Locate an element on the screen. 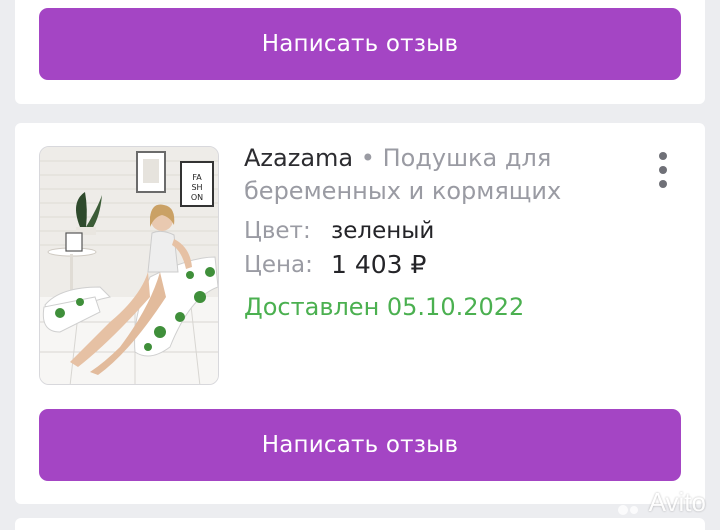 The height and width of the screenshot is (530, 720). color-row: Цвет: зеленый is located at coordinates (434, 231).